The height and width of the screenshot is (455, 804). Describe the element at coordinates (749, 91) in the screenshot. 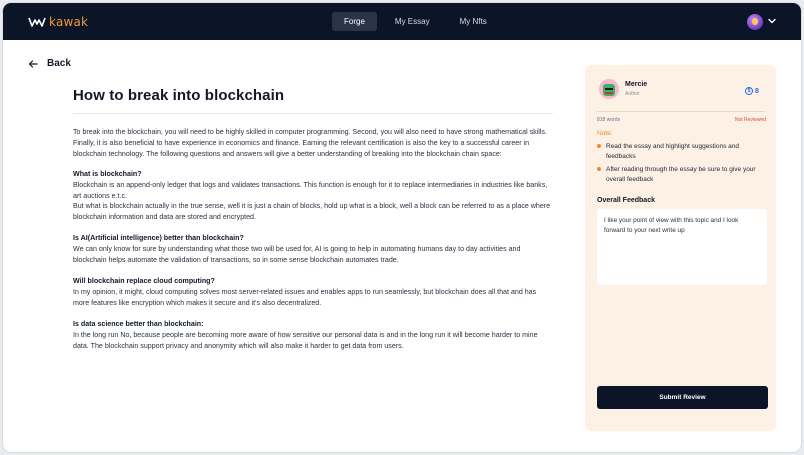

I see `token-icon: $` at that location.